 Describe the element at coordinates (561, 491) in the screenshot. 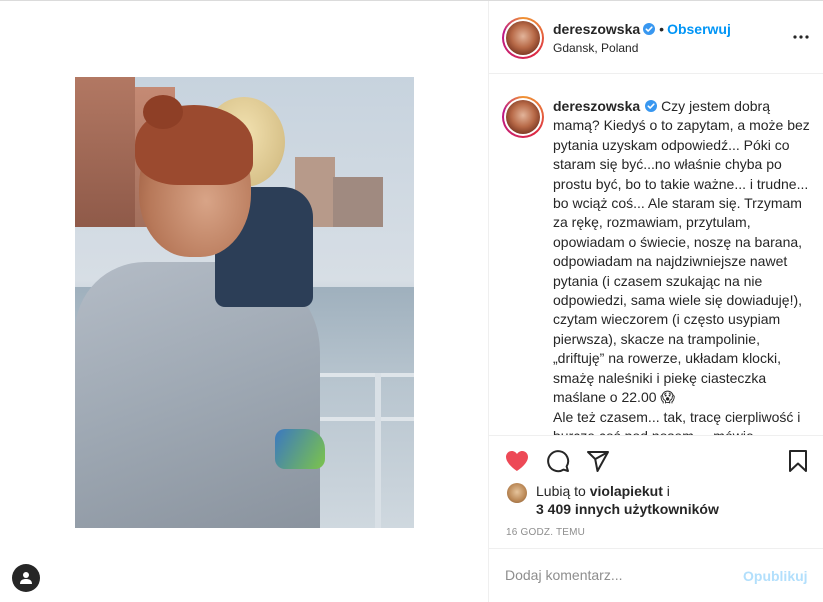

I see `likes-prefix: Lubią to` at that location.